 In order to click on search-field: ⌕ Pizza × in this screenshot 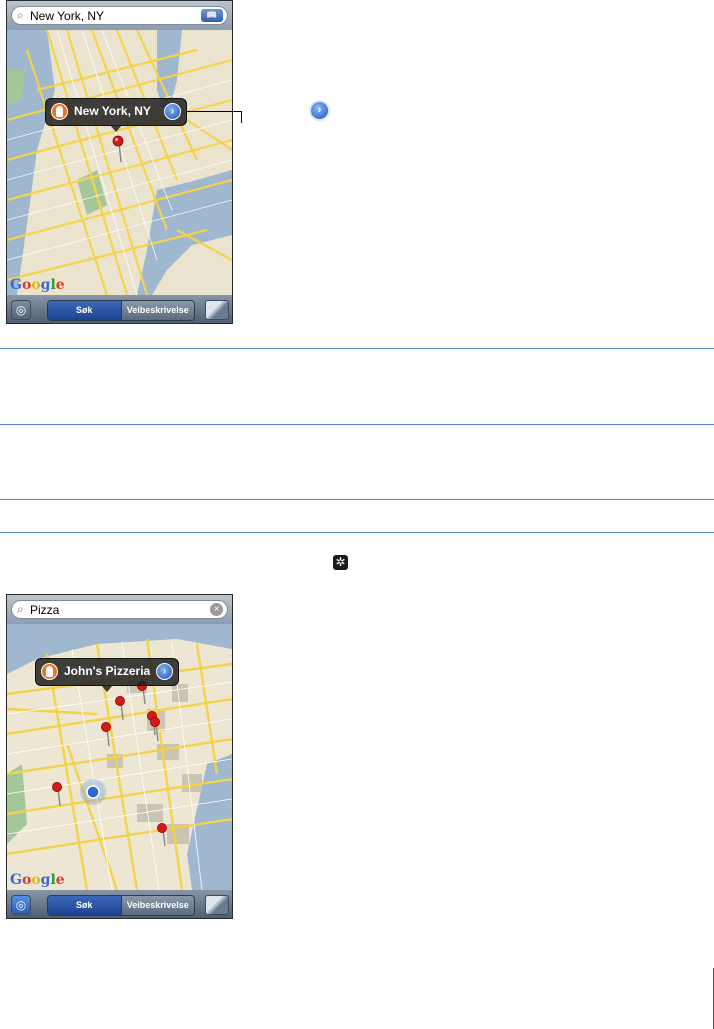, I will do `click(119, 609)`.